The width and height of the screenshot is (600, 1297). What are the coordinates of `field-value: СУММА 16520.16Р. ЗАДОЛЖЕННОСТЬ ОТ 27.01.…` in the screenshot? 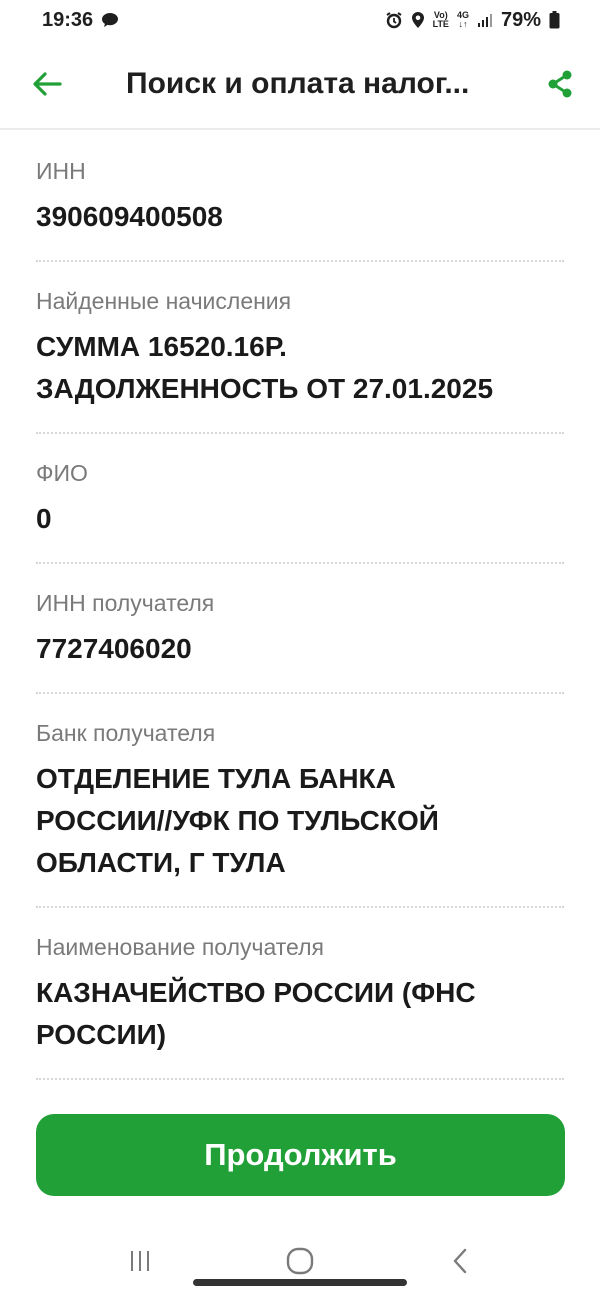 It's located at (300, 368).